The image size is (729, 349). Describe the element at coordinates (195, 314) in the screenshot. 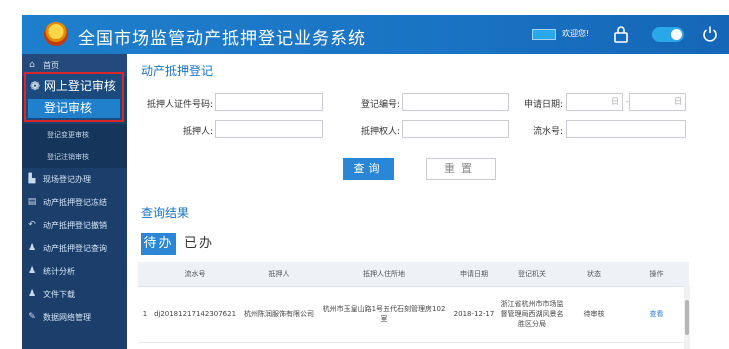

I see `cell-serial: dj20181217142307621` at that location.